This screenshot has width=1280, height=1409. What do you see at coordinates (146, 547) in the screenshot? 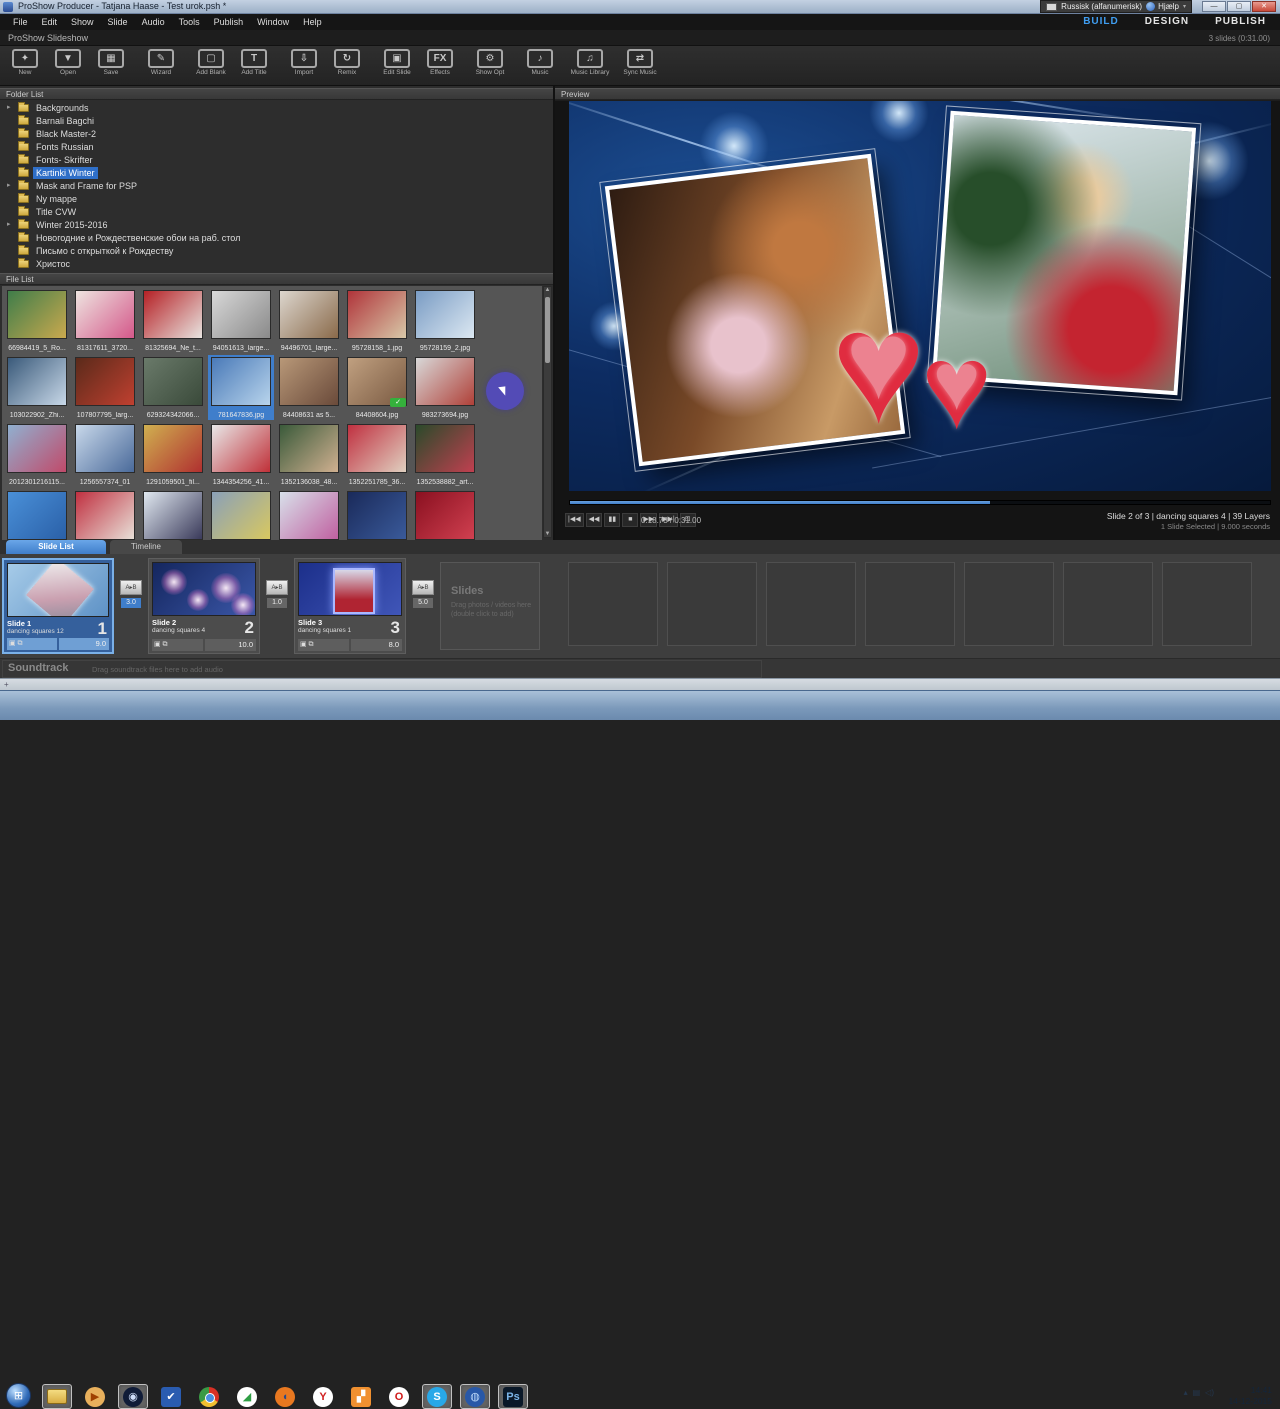
I see `tab-timeline: Timeline` at bounding box center [146, 547].